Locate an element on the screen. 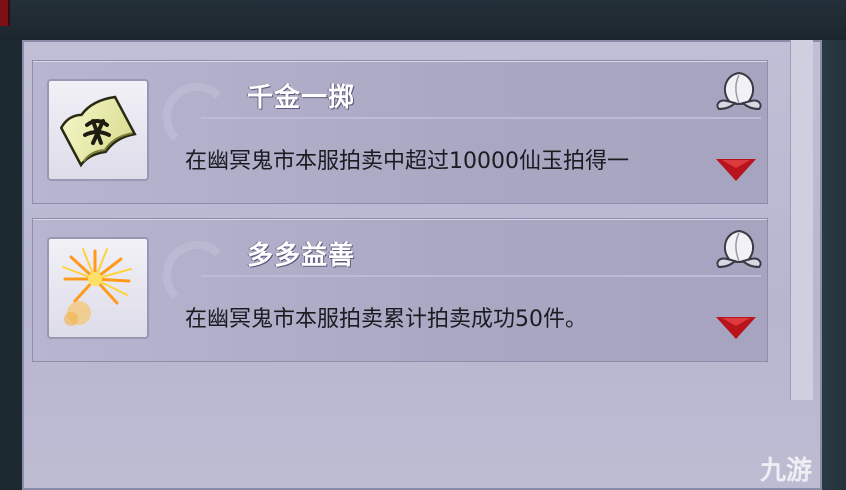 The width and height of the screenshot is (846, 490). achievement-title: 千金一掷 is located at coordinates (301, 98).